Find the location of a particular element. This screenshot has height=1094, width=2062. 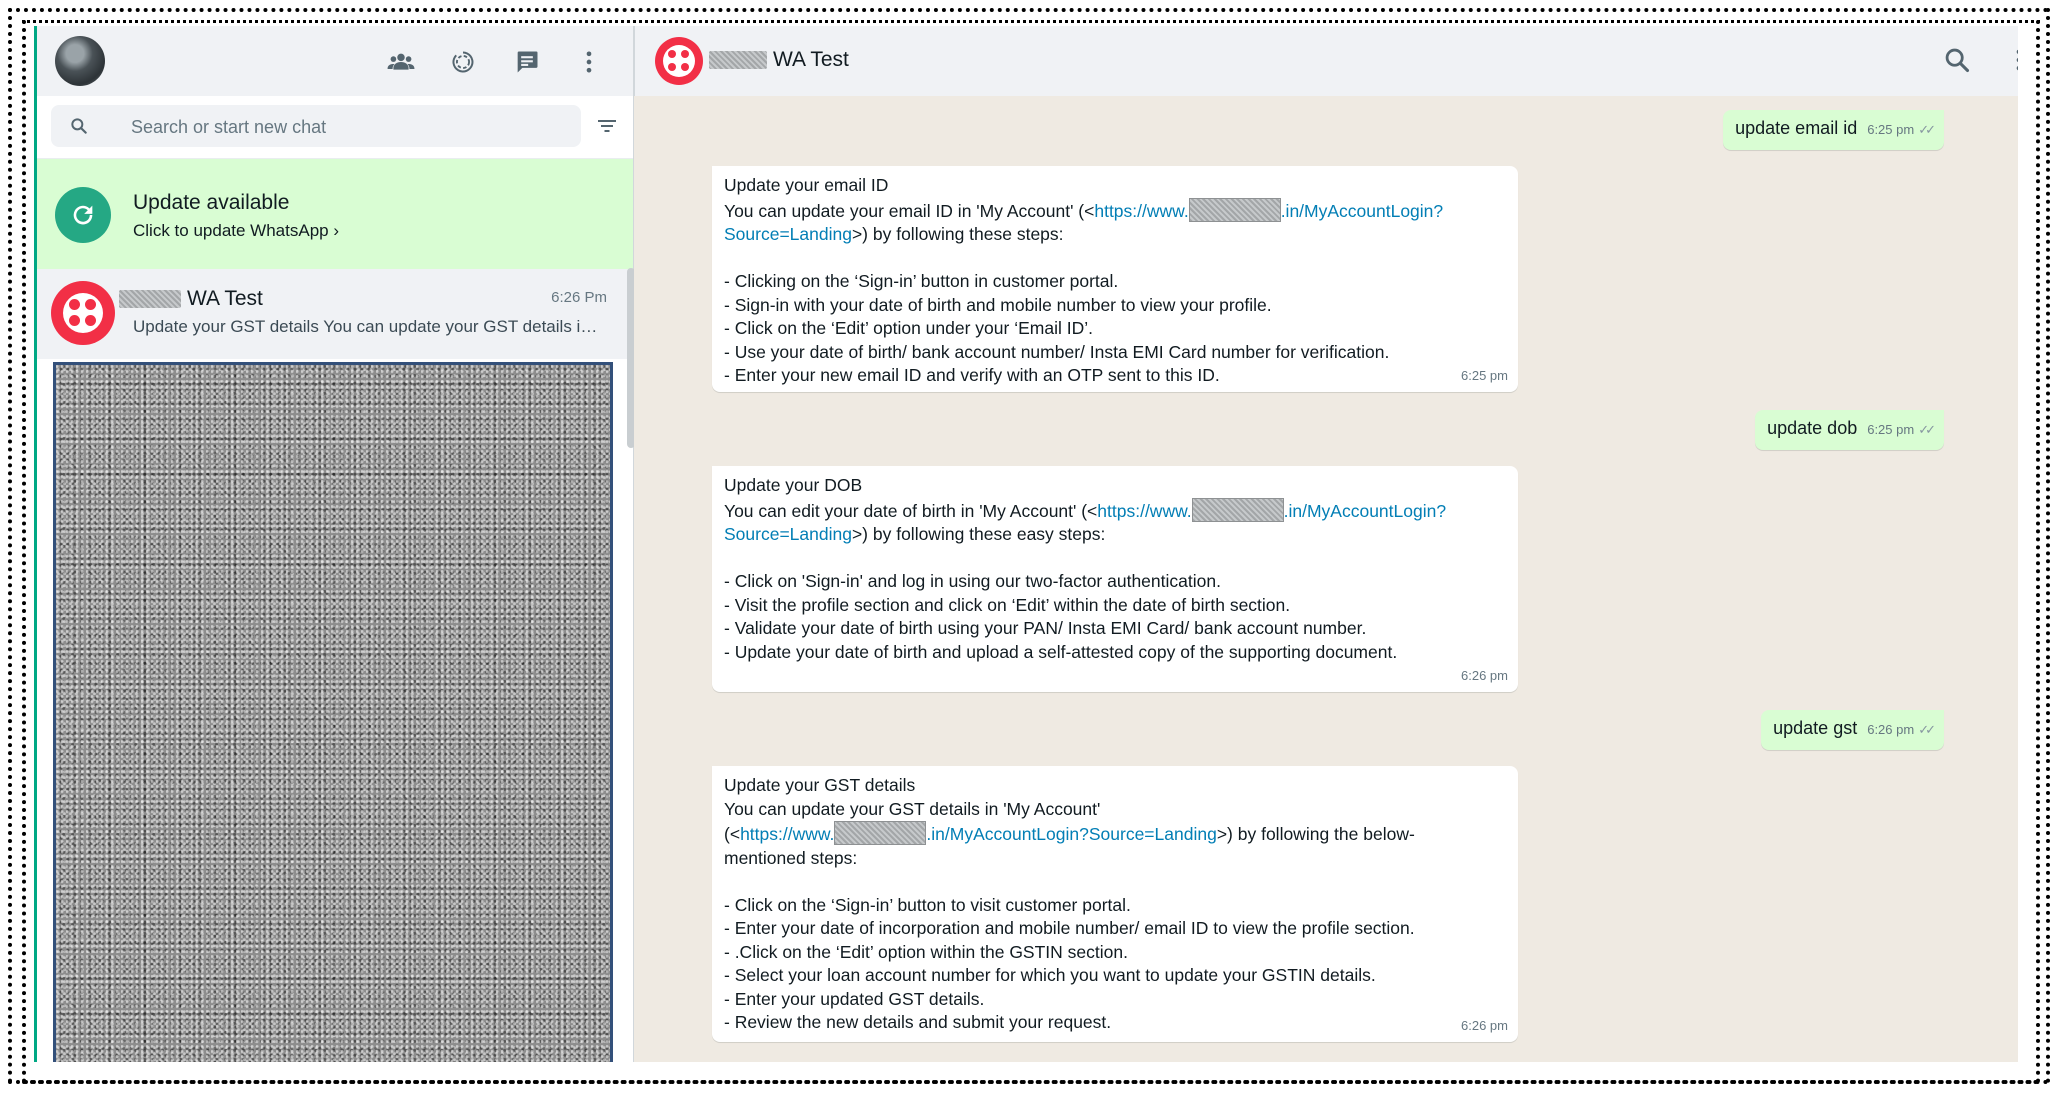

conversation-header: WA Test is located at coordinates (1326, 61).